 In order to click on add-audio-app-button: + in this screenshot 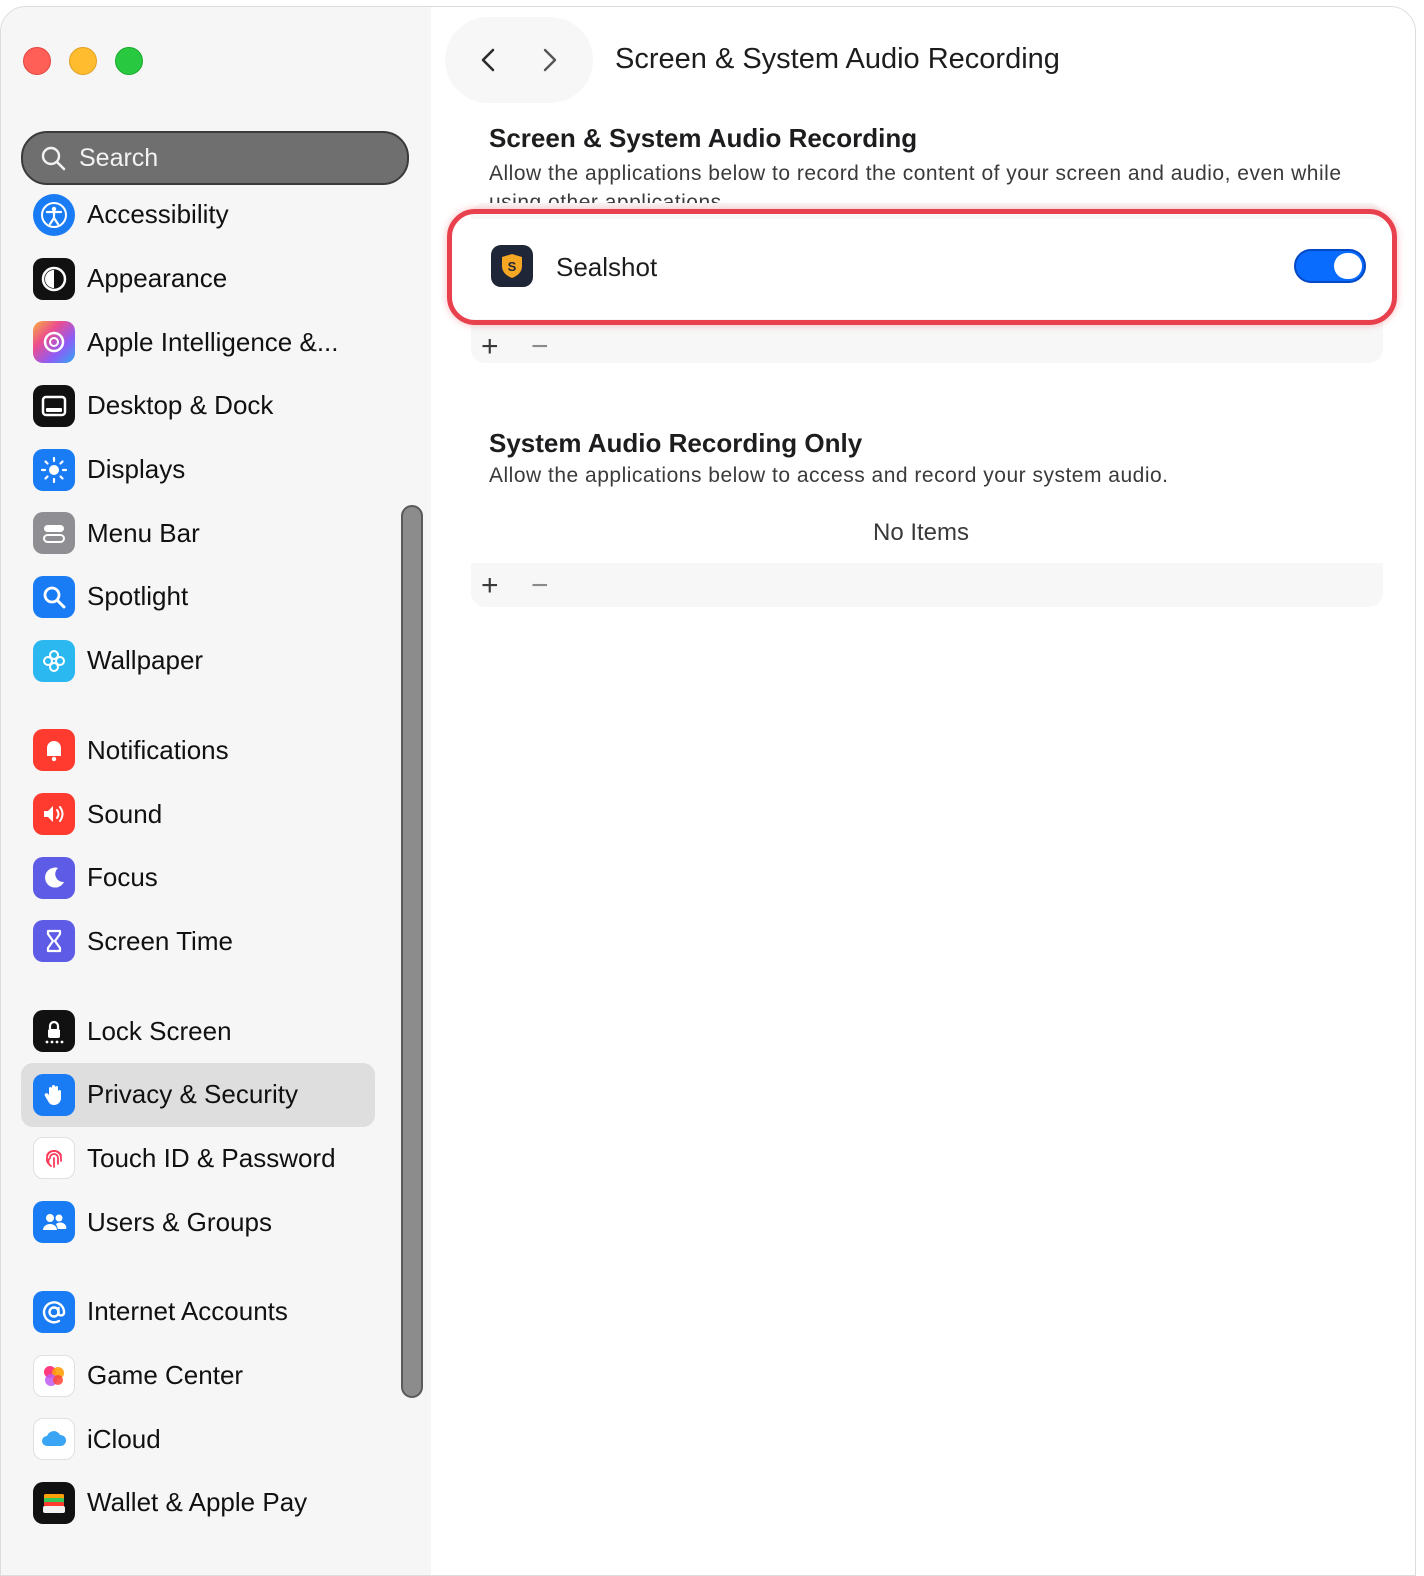, I will do `click(490, 586)`.